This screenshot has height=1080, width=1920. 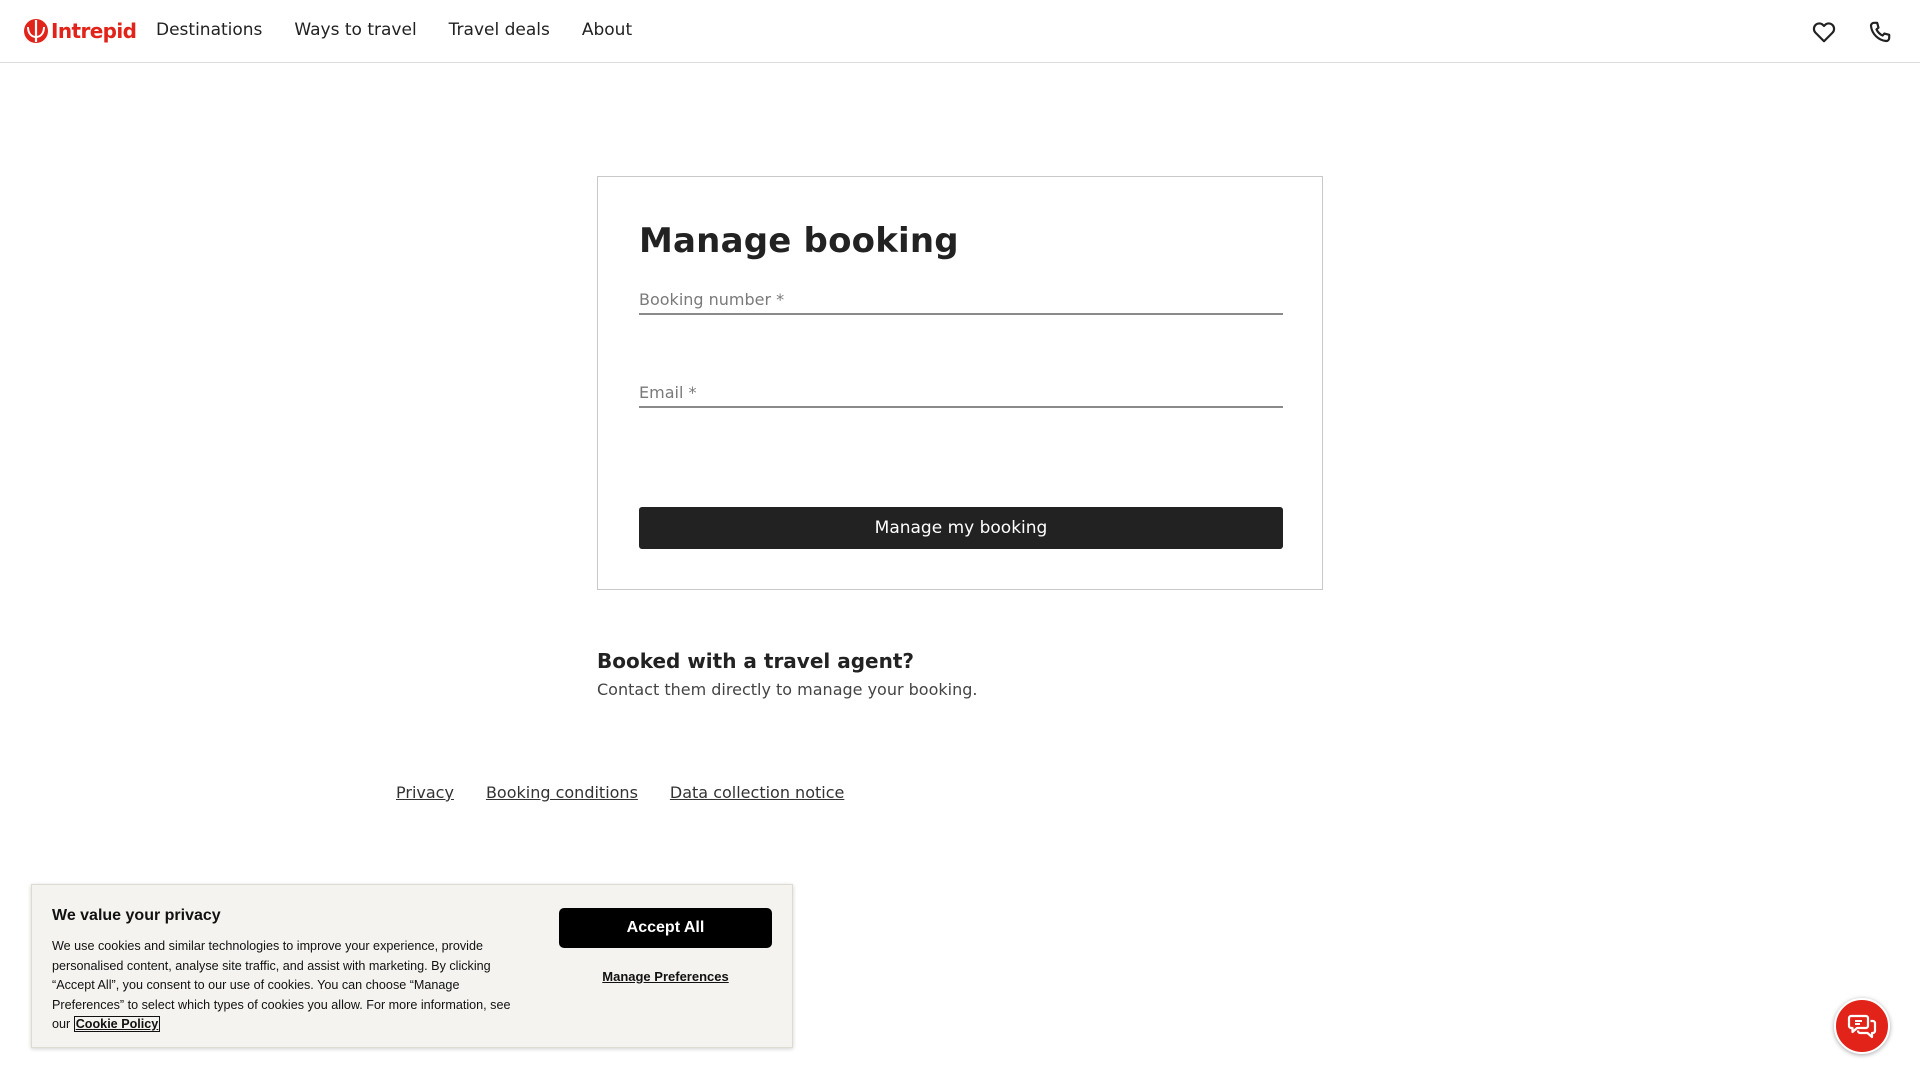 I want to click on chat-button, so click(x=1862, y=1026).